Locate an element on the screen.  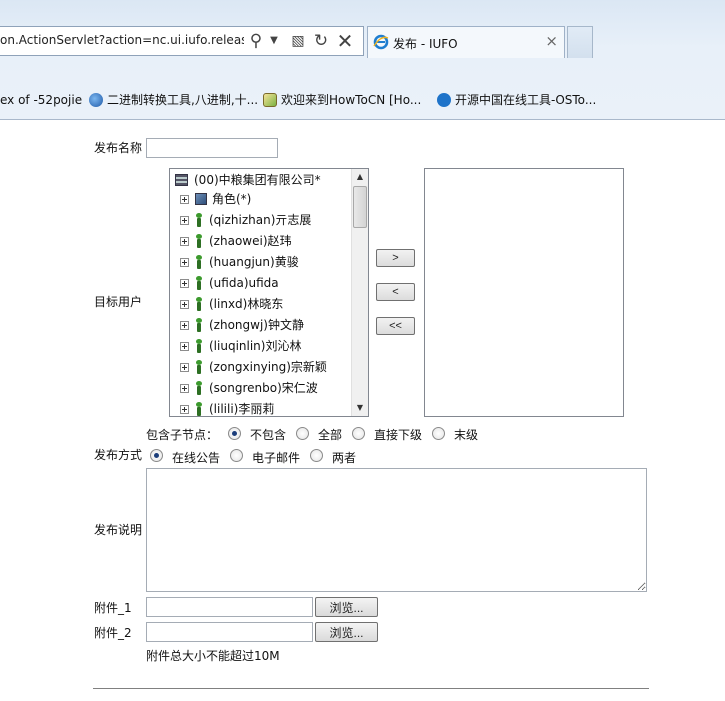
scroll-down-icon: ▼ is located at coordinates (360, 408).